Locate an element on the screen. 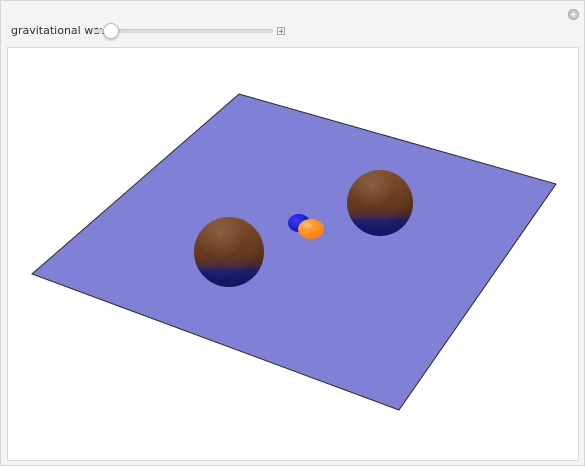 This screenshot has height=466, width=585. gravitational-waves-slider-thumb is located at coordinates (111, 31).